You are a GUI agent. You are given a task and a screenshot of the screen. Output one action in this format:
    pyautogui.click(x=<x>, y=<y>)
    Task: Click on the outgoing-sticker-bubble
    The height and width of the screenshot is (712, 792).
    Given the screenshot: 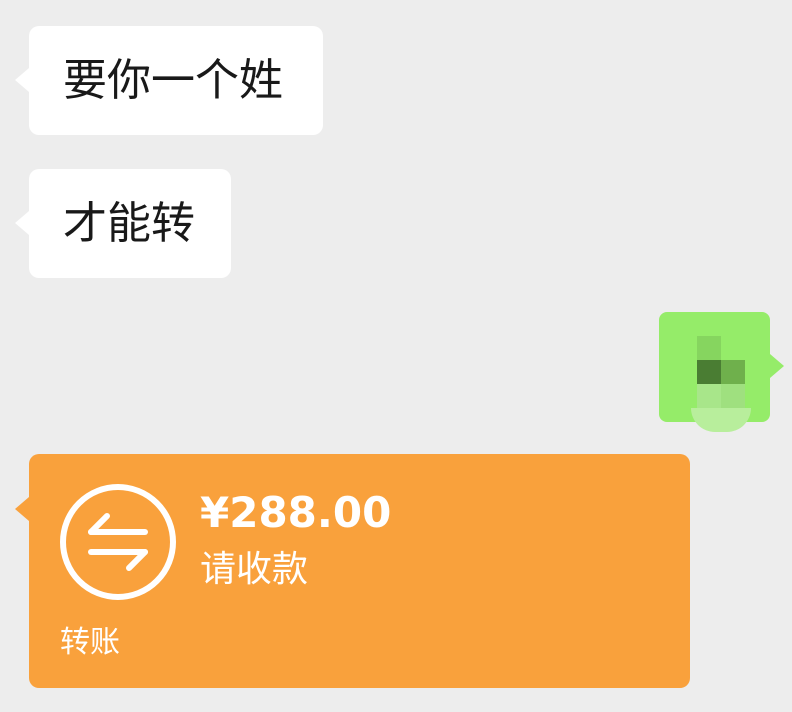 What is the action you would take?
    pyautogui.click(x=721, y=372)
    